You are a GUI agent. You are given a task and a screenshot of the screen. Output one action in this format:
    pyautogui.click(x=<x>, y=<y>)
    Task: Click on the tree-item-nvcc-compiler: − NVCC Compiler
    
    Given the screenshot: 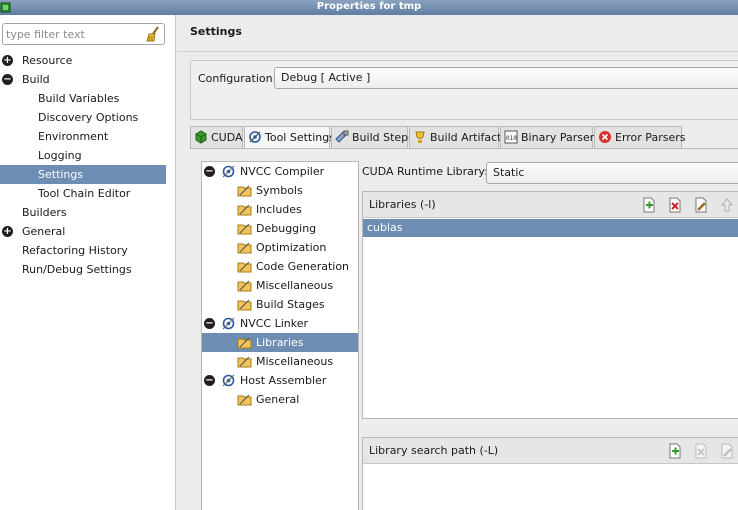 What is the action you would take?
    pyautogui.click(x=280, y=171)
    